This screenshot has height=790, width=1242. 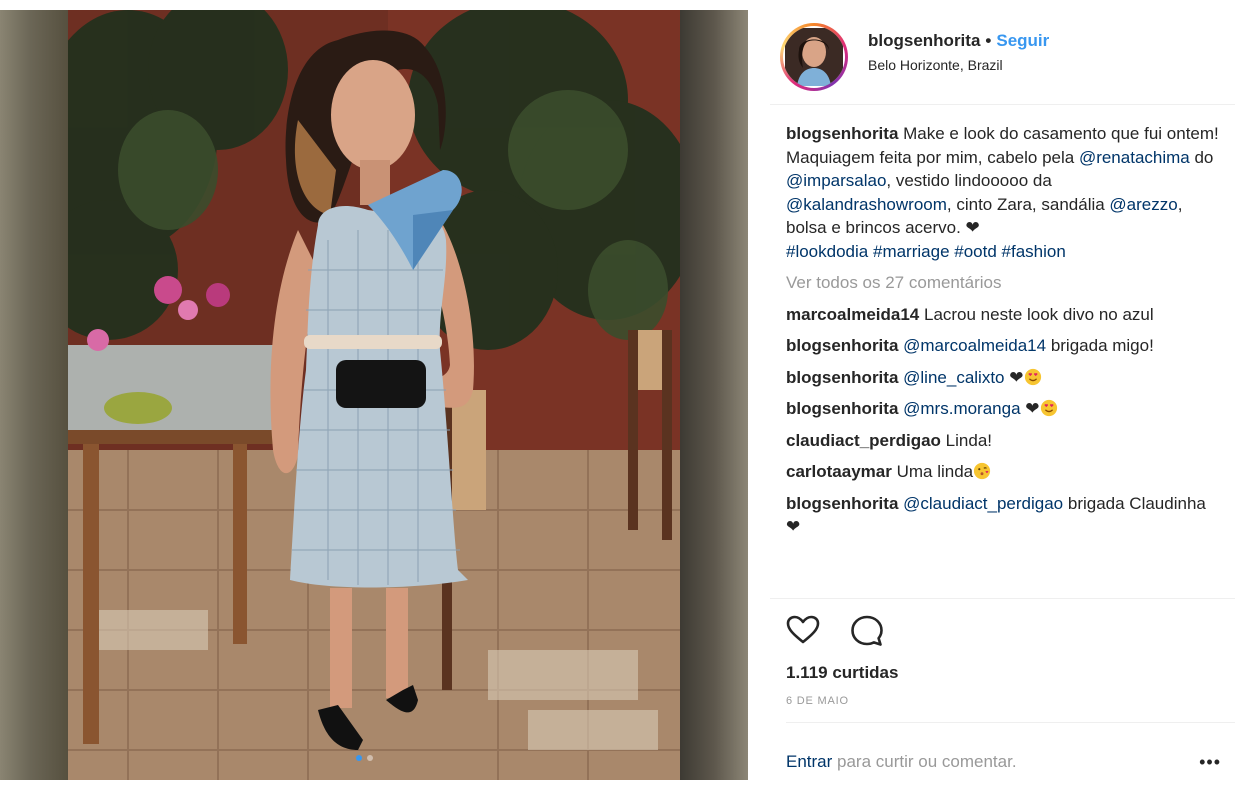 What do you see at coordinates (969, 180) in the screenshot?
I see `caption-text: , vestido lindooooo da` at bounding box center [969, 180].